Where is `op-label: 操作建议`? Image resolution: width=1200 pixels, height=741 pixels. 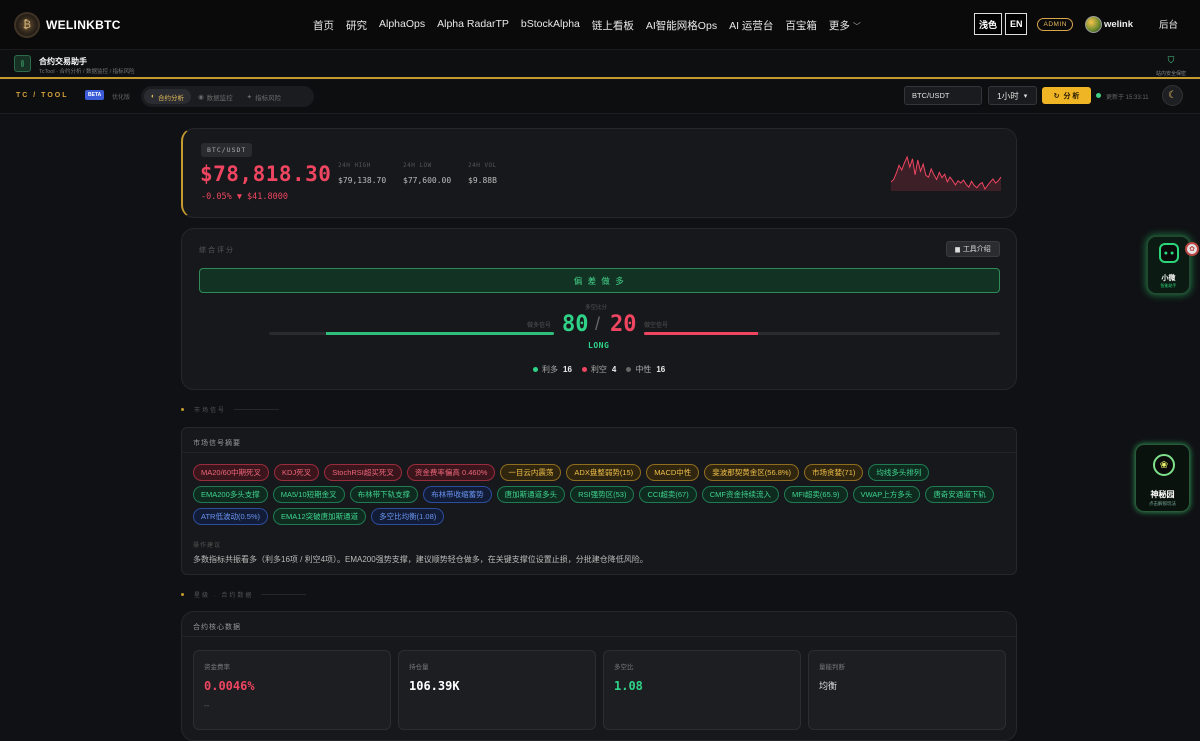 op-label: 操作建议 is located at coordinates (207, 546).